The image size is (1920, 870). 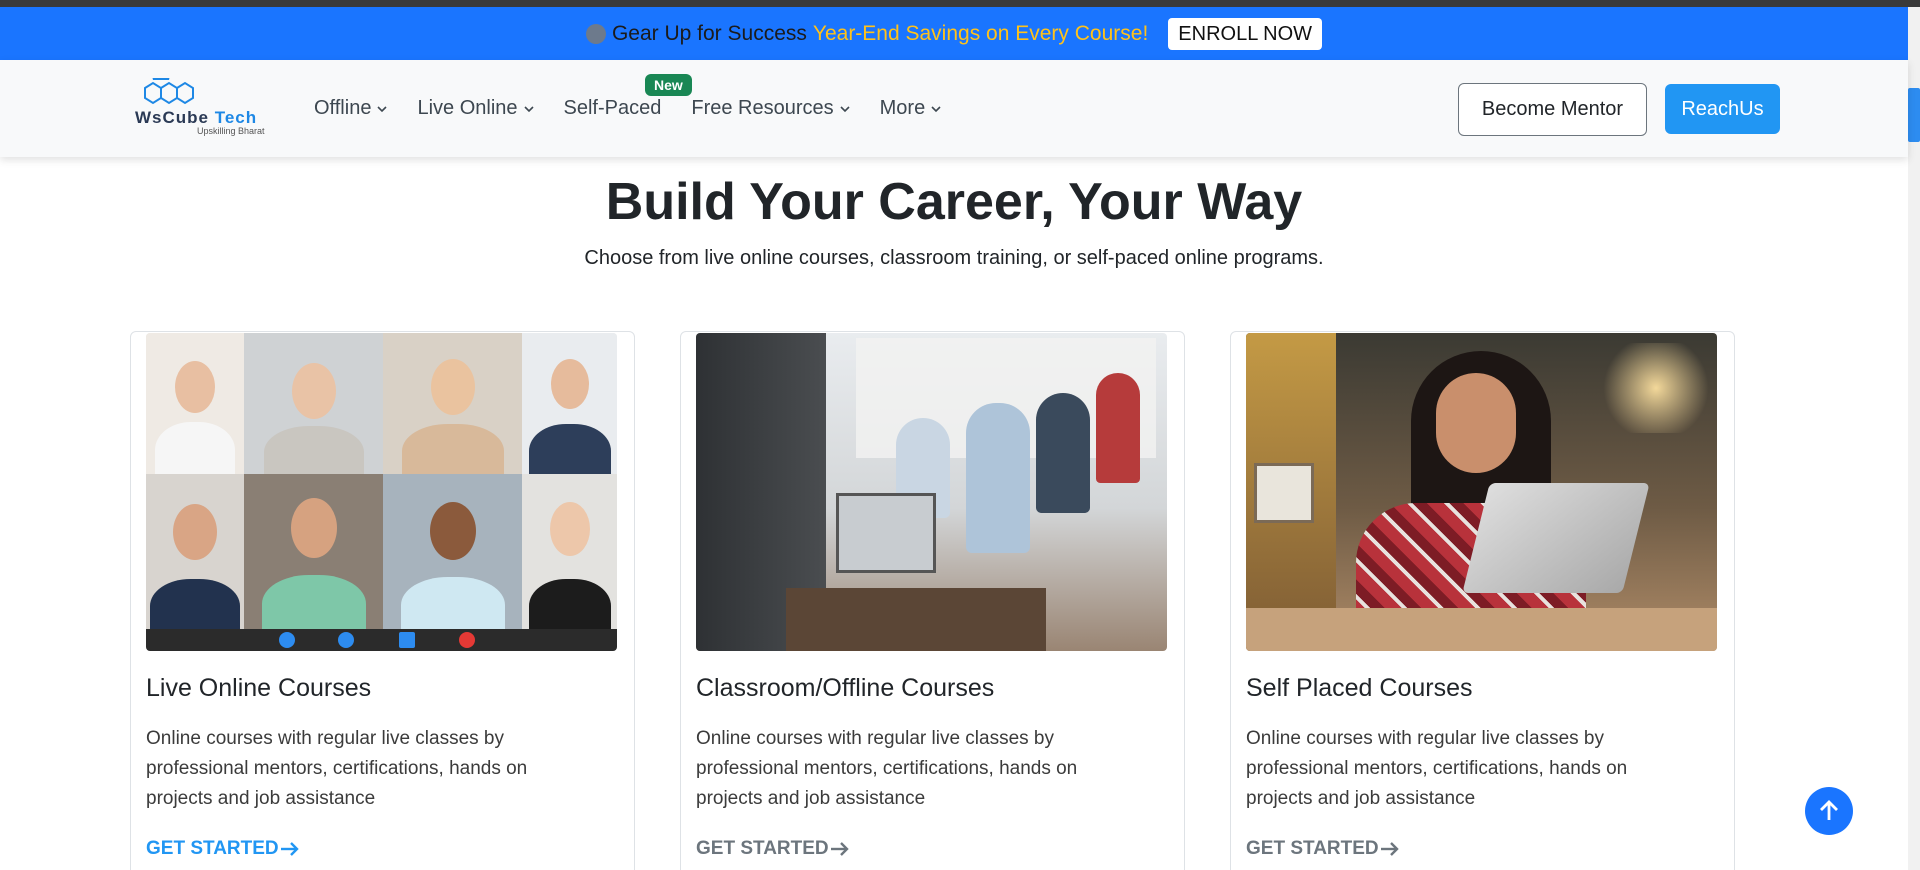 I want to click on nav-item-offline: Offline, so click(x=351, y=108).